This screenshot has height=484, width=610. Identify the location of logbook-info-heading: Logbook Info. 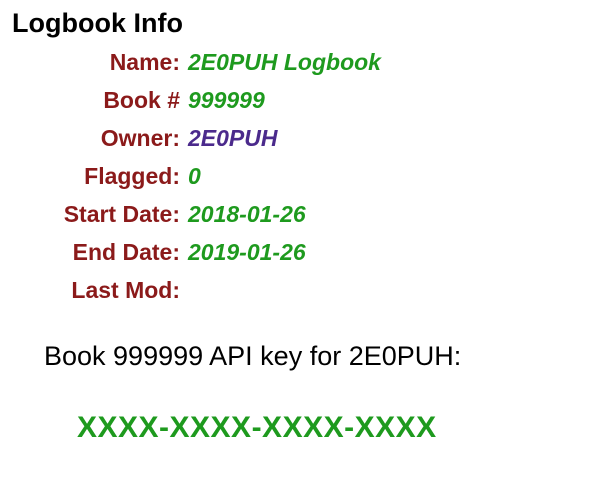
(97, 23).